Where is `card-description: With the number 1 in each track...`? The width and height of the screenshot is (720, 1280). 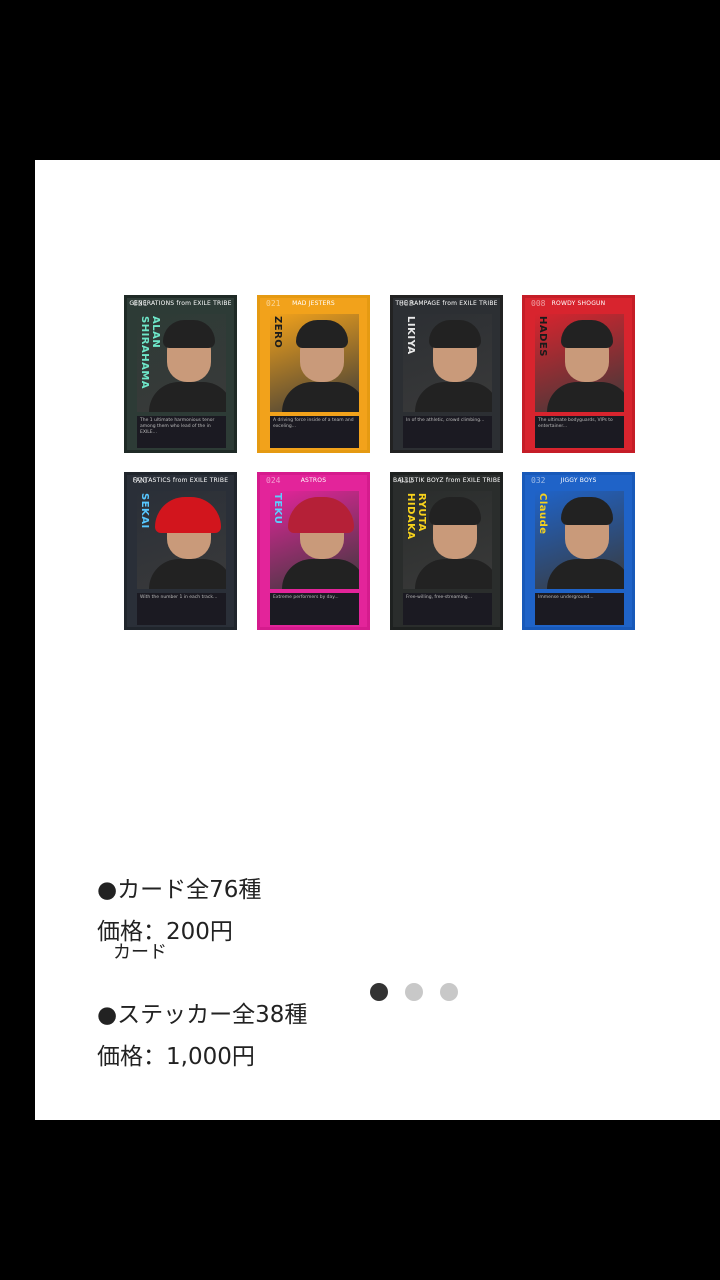
card-description: With the number 1 in each track... is located at coordinates (181, 609).